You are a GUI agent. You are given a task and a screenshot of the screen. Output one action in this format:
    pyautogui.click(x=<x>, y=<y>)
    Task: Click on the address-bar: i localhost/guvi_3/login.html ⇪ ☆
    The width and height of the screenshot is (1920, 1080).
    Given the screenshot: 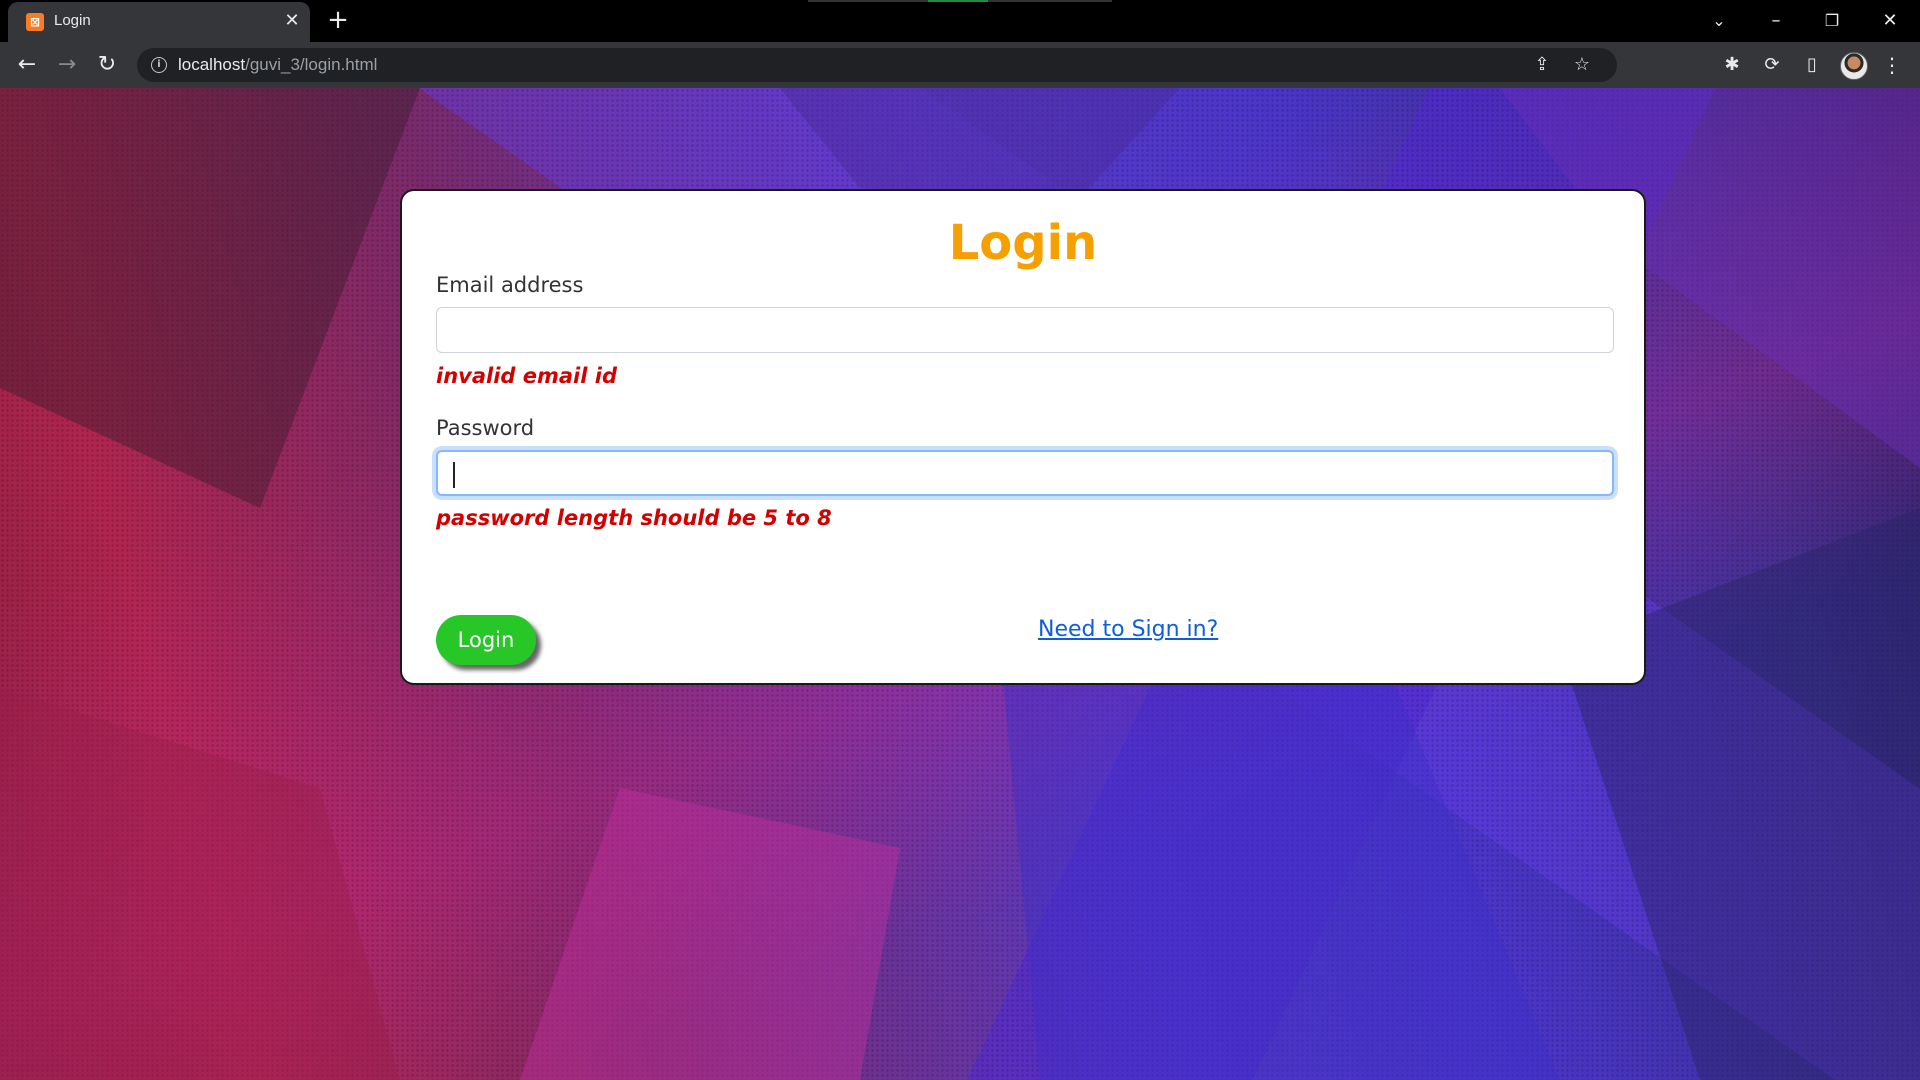 What is the action you would take?
    pyautogui.click(x=877, y=65)
    